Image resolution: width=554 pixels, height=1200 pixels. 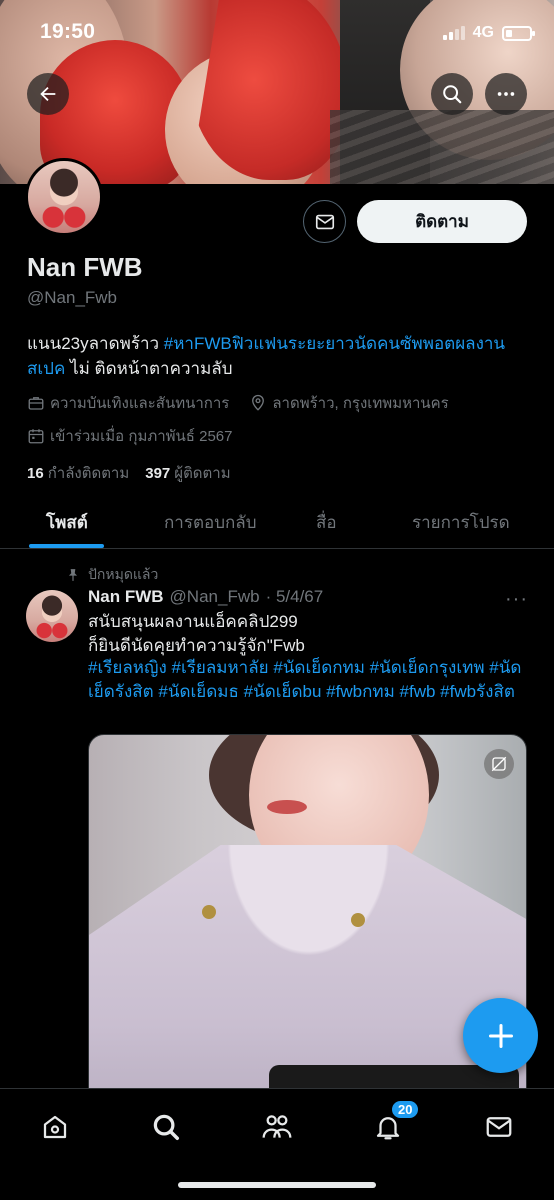 I want to click on compose-button, so click(x=500, y=1035).